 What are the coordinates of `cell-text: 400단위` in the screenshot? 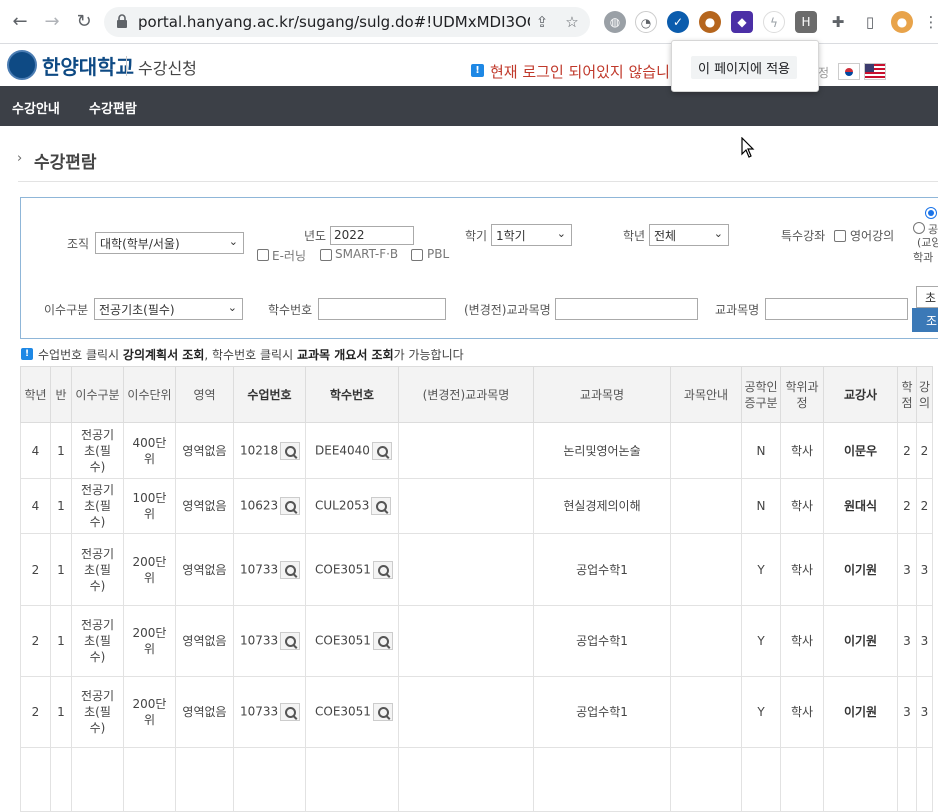 It's located at (149, 450).